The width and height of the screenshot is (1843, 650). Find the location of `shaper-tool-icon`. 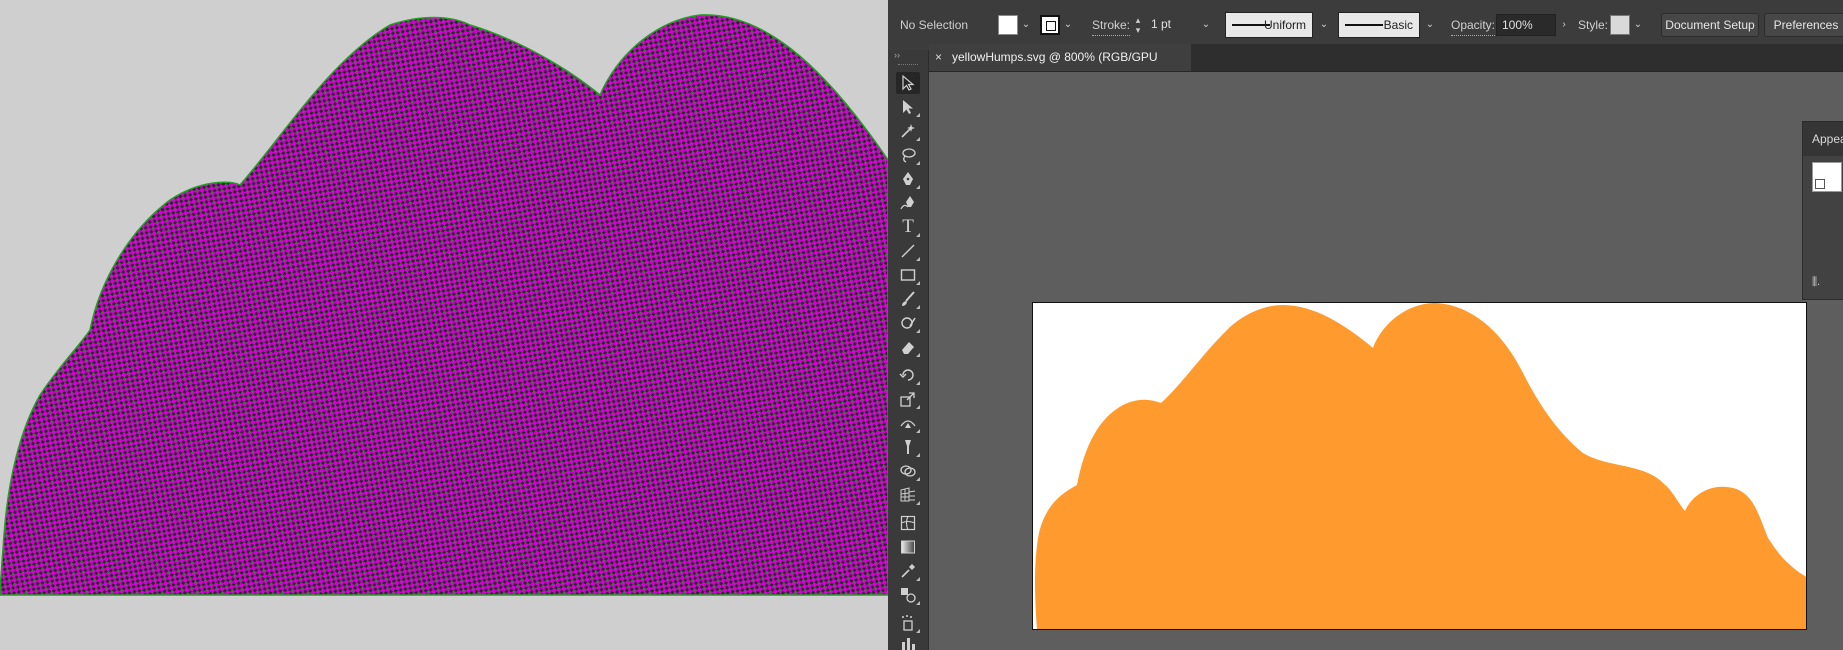

shaper-tool-icon is located at coordinates (908, 323).